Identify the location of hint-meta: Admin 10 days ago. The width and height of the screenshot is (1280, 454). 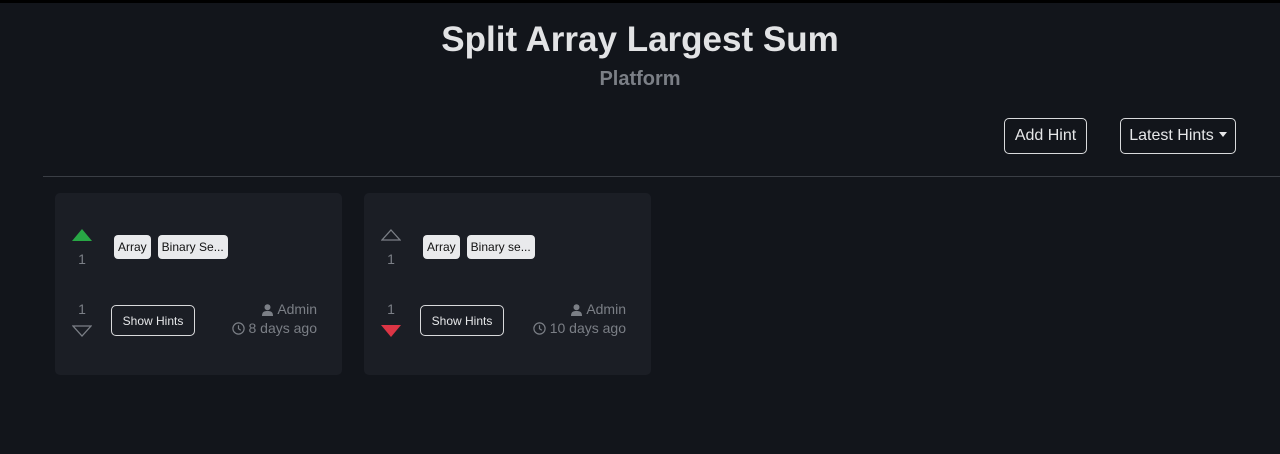
(579, 319).